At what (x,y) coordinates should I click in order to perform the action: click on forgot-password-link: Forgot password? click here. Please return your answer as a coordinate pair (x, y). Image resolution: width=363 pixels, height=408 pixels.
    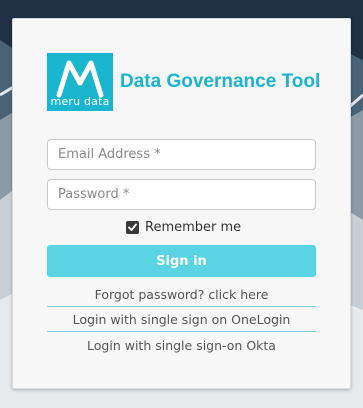
    Looking at the image, I should click on (181, 294).